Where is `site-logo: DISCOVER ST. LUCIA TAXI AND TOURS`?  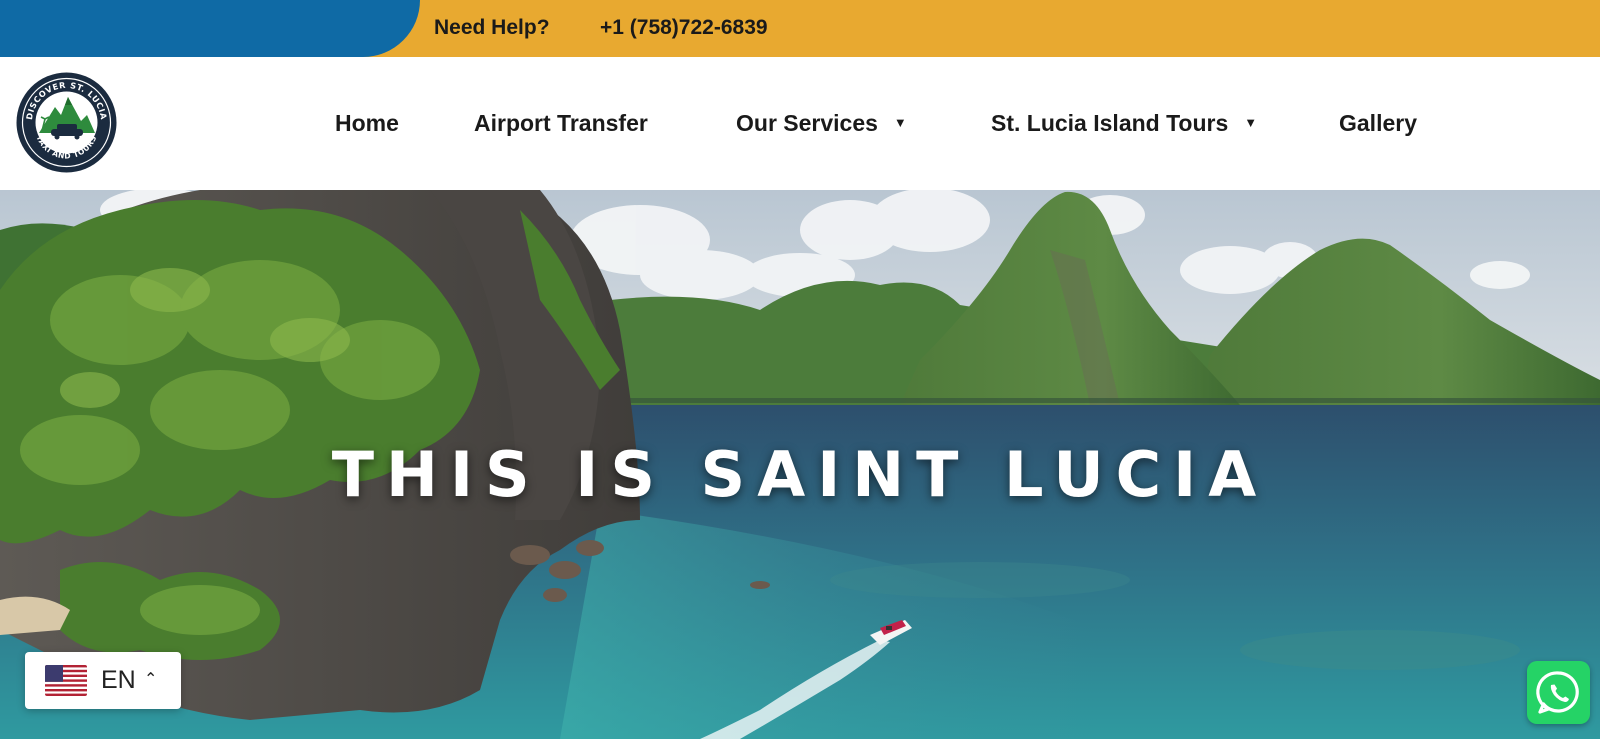 site-logo: DISCOVER ST. LUCIA TAXI AND TOURS is located at coordinates (66, 122).